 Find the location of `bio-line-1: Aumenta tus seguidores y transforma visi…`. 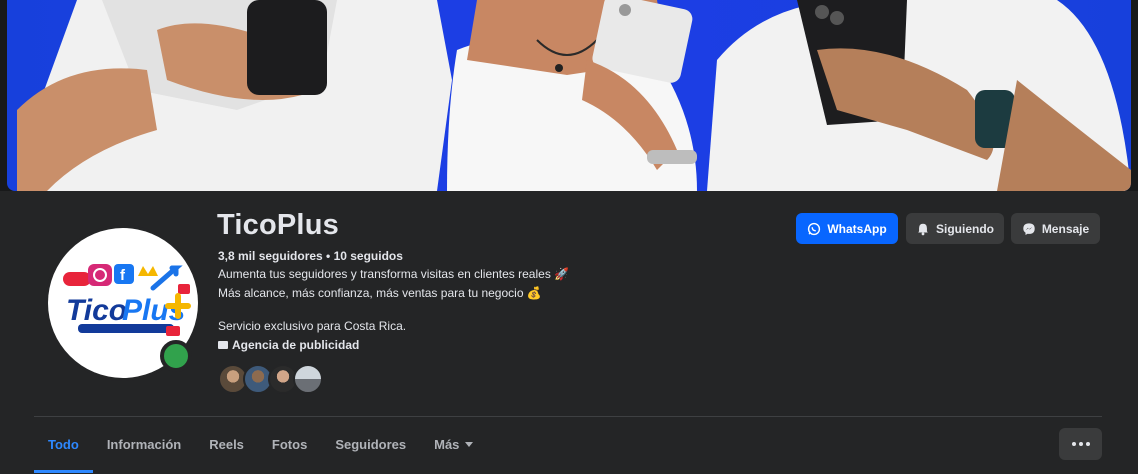

bio-line-1: Aumenta tus seguidores y transforma visi… is located at coordinates (394, 274).